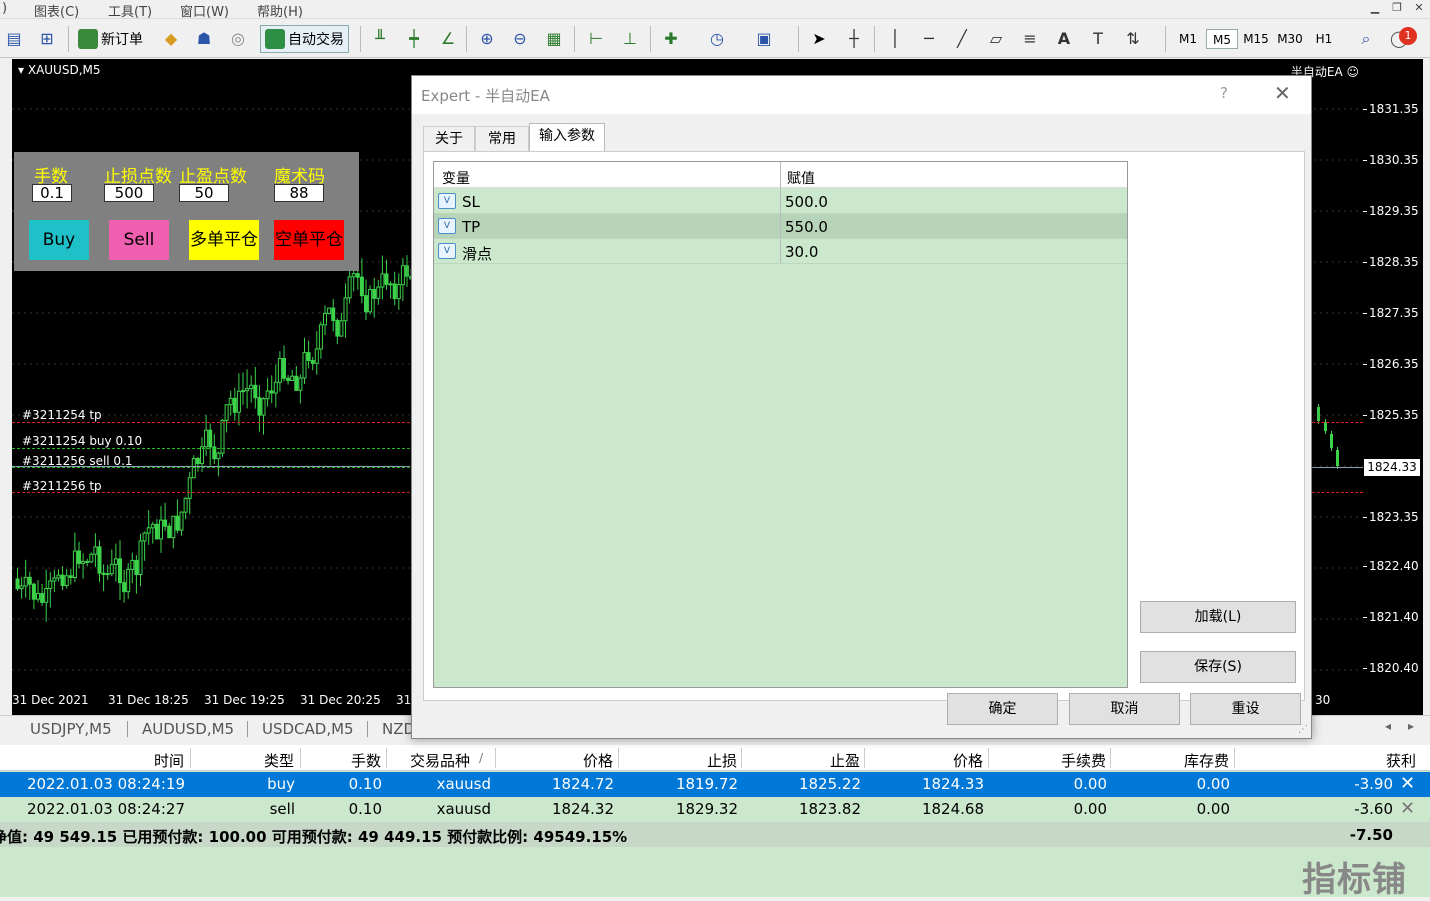 The image size is (1430, 901). I want to click on timeframe-m5: M5, so click(1222, 39).